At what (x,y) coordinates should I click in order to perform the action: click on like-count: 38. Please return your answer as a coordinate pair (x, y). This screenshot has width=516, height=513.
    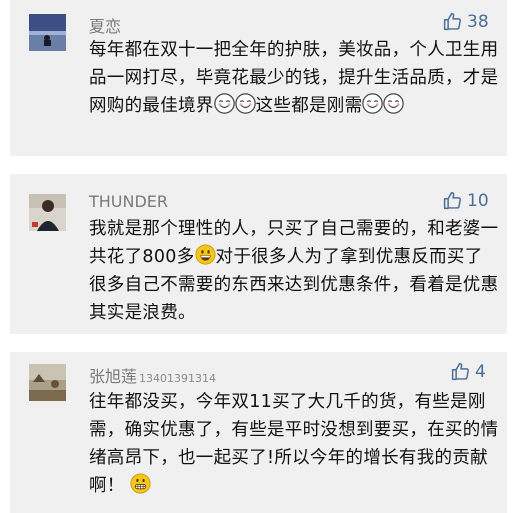
    Looking at the image, I should click on (478, 21).